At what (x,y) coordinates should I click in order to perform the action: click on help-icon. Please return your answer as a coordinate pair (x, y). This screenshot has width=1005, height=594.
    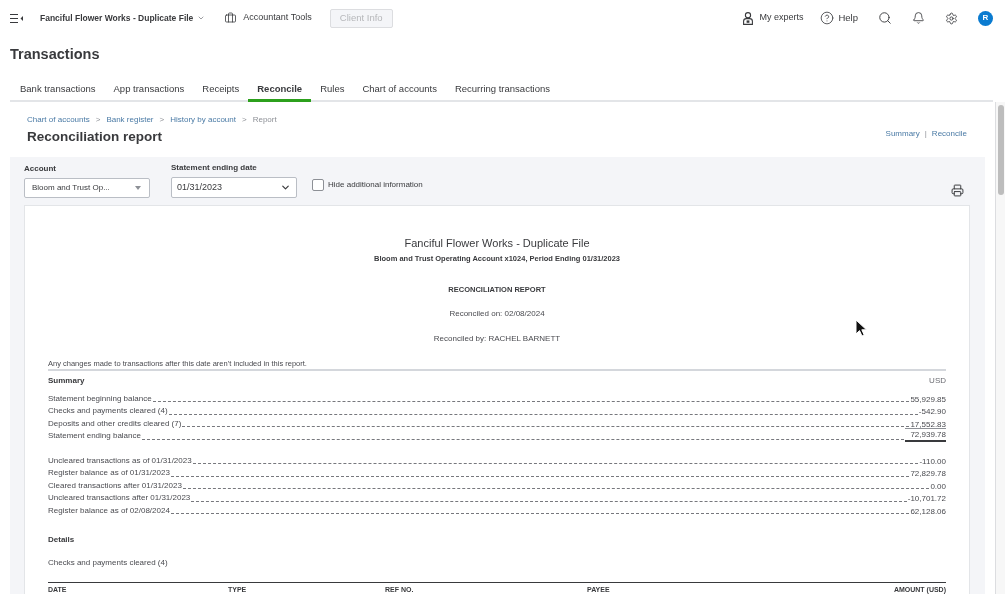
    Looking at the image, I should click on (827, 18).